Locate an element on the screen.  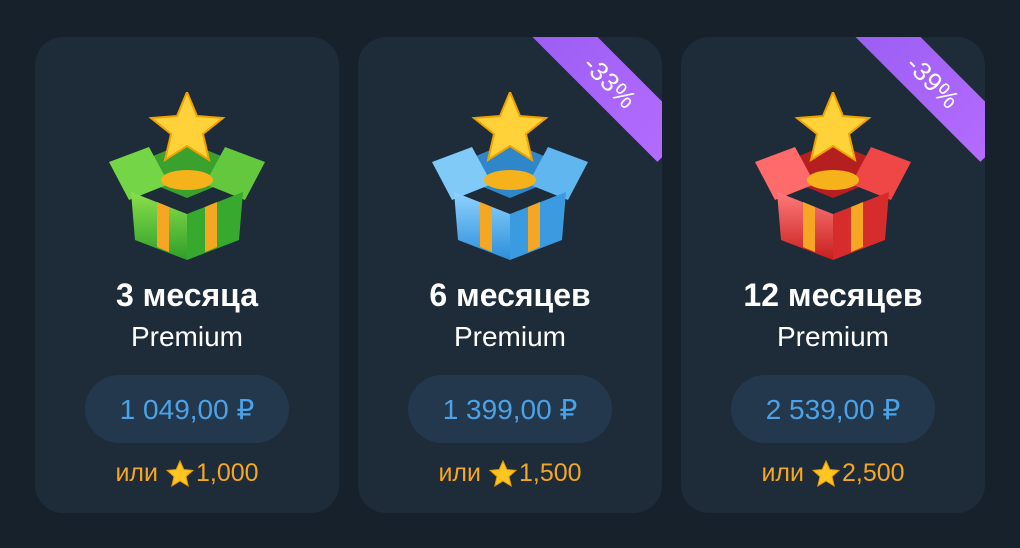
blue-gift-box-icon is located at coordinates (510, 177).